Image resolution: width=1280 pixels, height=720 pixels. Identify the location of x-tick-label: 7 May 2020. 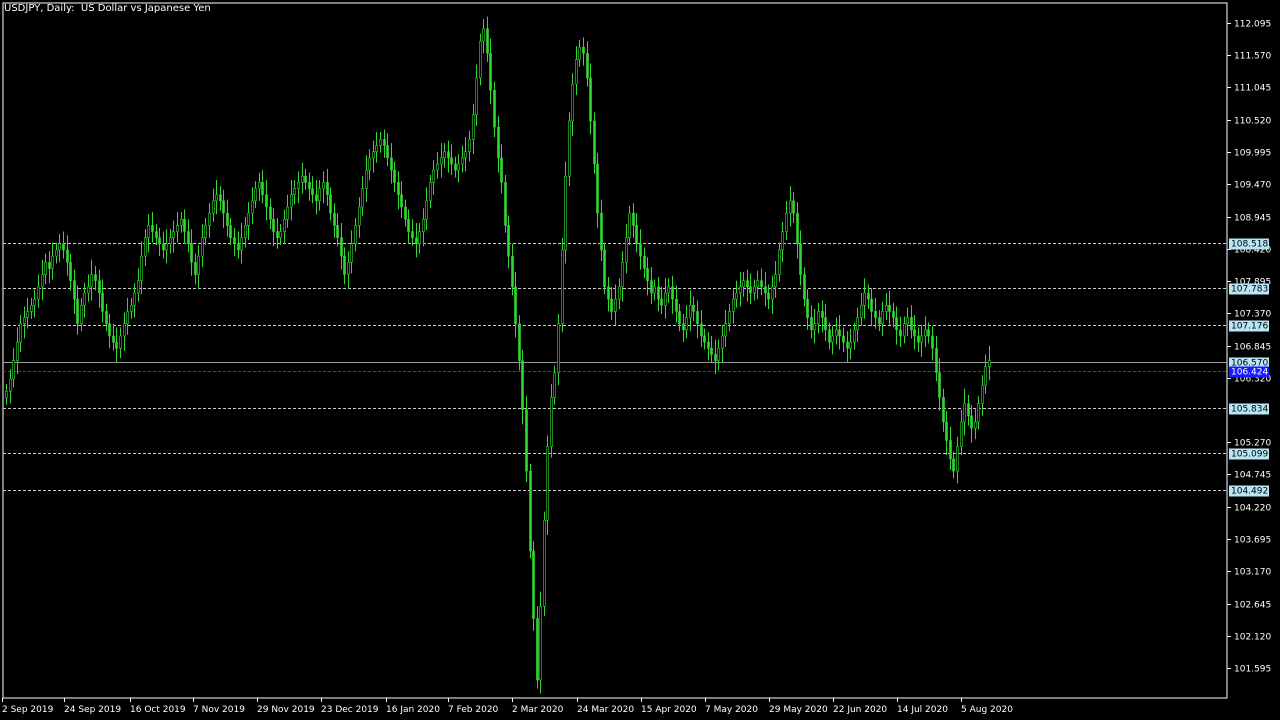
(731, 710).